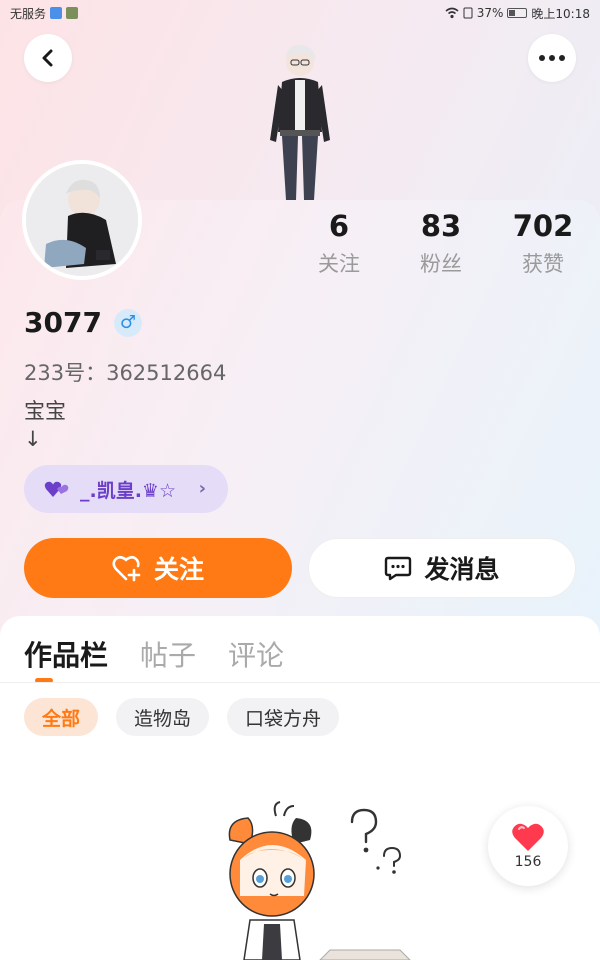 The image size is (600, 960). Describe the element at coordinates (126, 568) in the screenshot. I see `heart-plus-icon` at that location.